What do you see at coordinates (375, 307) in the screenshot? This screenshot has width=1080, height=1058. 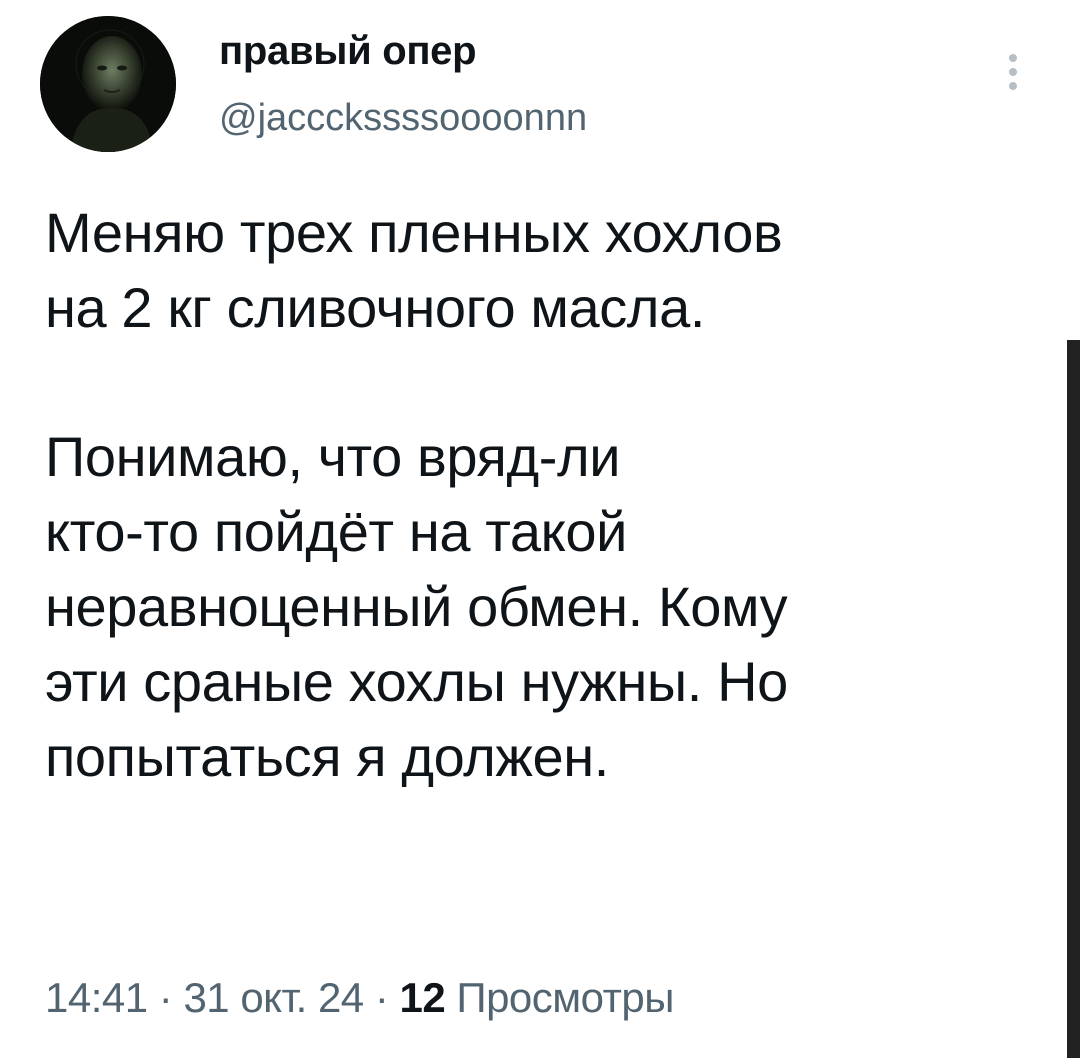 I see `tweet-line: на 2 кг сливочного масла.` at bounding box center [375, 307].